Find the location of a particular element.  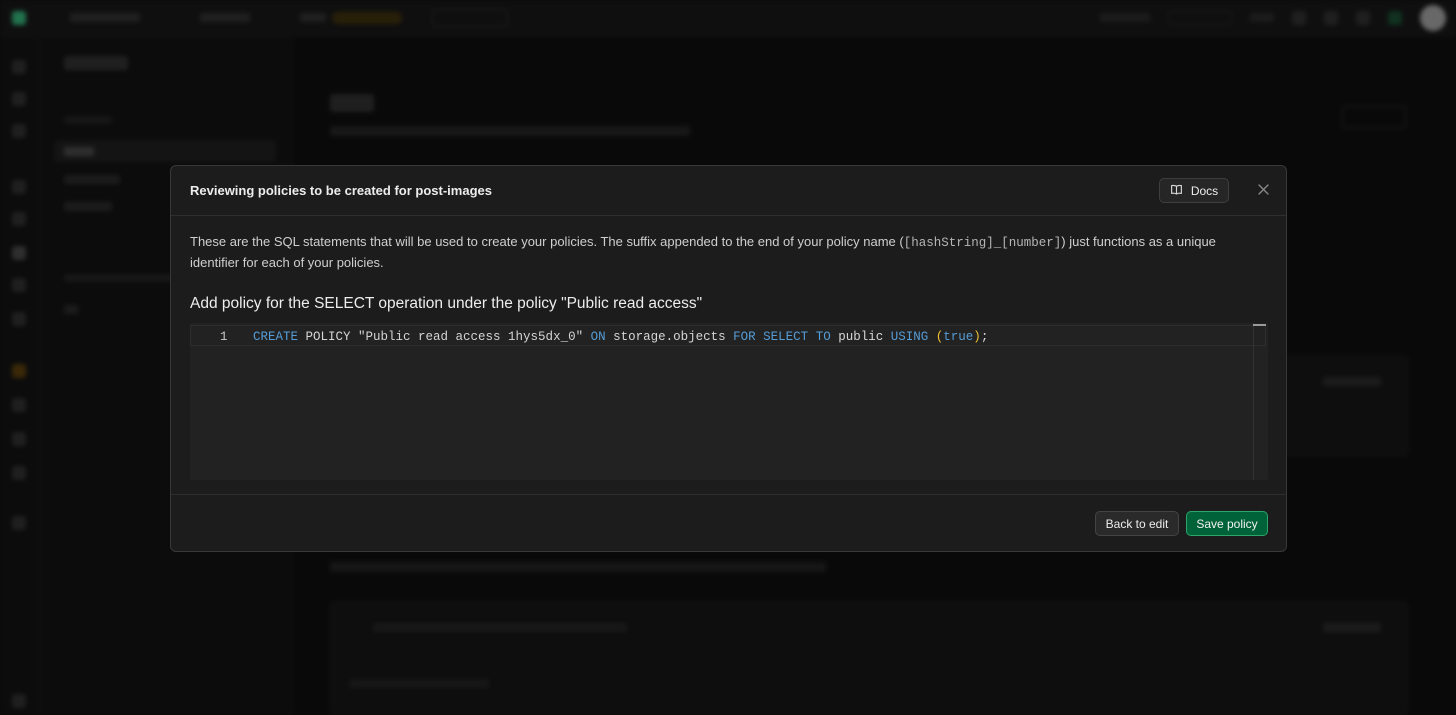

sql-keyword: USING is located at coordinates (909, 337).